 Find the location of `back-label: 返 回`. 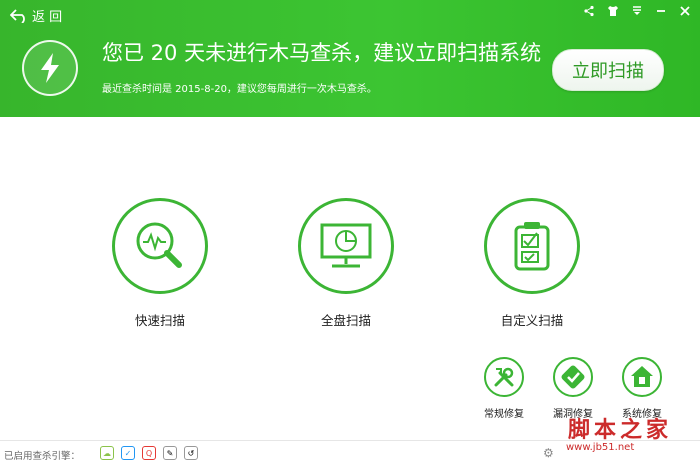

back-label: 返 回 is located at coordinates (47, 17).